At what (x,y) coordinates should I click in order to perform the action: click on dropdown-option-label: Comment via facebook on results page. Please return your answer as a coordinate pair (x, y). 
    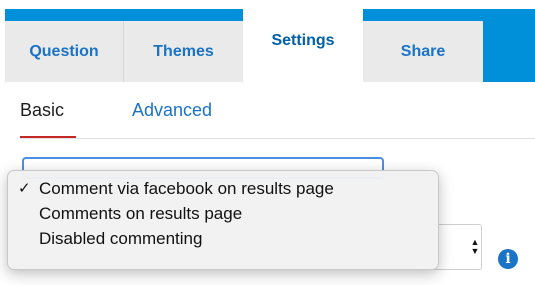
    Looking at the image, I should click on (186, 188).